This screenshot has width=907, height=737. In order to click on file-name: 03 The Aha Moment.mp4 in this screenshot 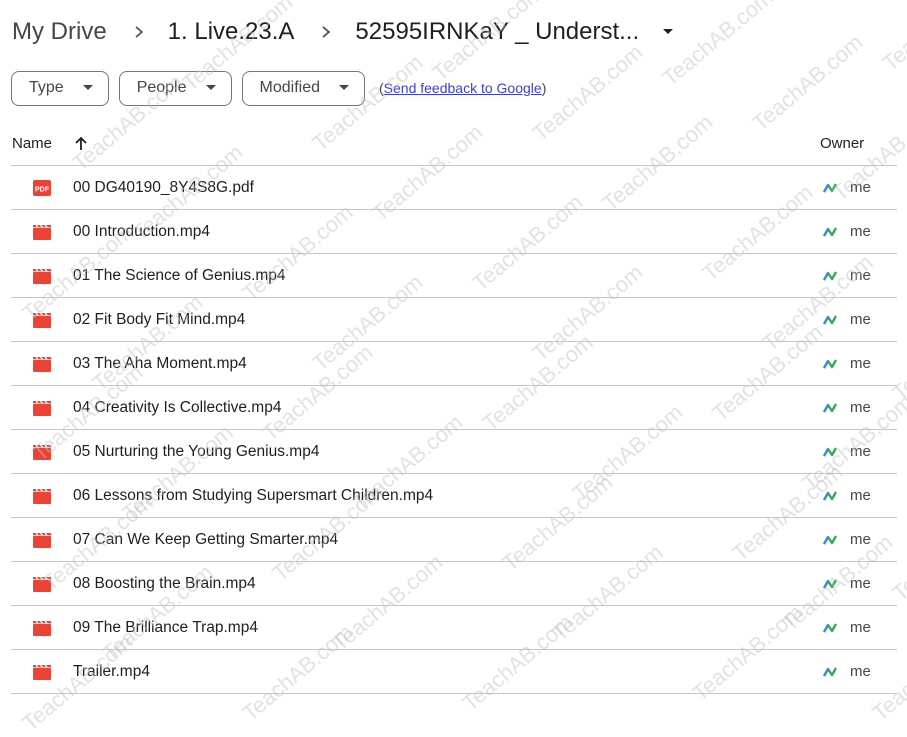, I will do `click(160, 364)`.